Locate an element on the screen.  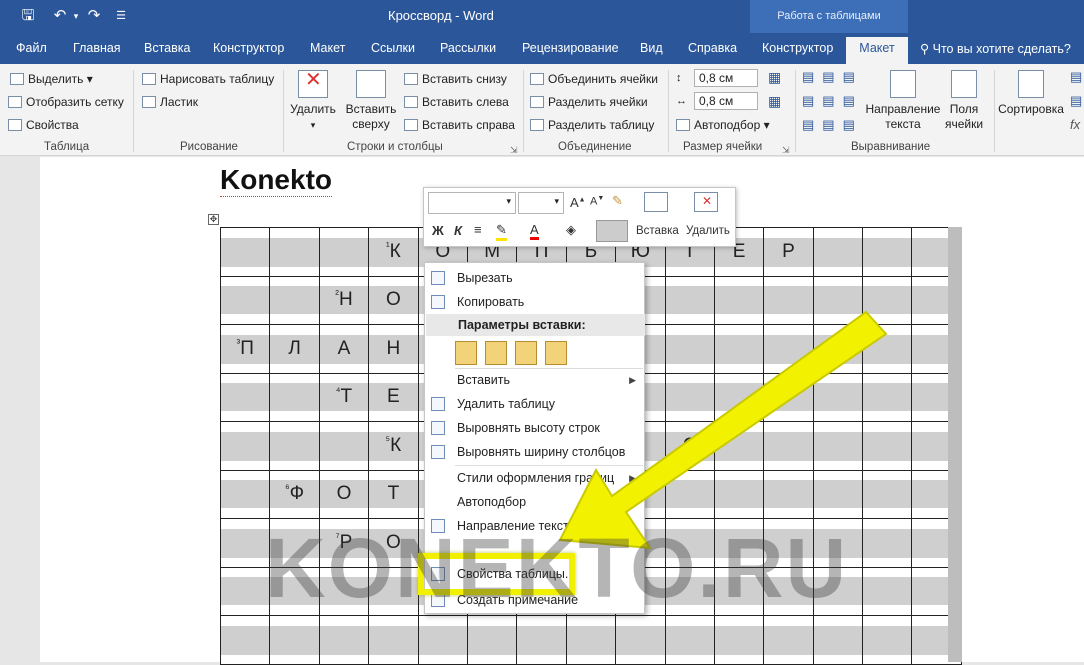
menu-item-cut: Вырезать is located at coordinates (534, 278).